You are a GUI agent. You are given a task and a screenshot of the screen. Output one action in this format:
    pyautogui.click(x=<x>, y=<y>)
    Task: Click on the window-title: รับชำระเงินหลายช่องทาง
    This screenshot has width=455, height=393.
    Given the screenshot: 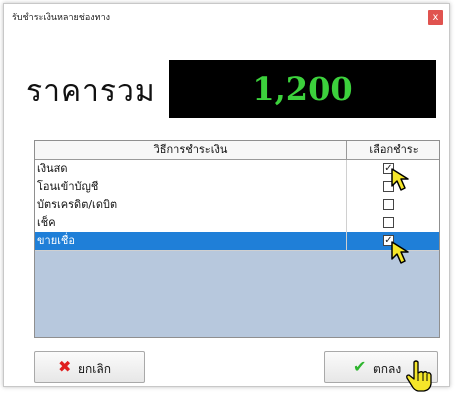 What is the action you would take?
    pyautogui.click(x=61, y=18)
    